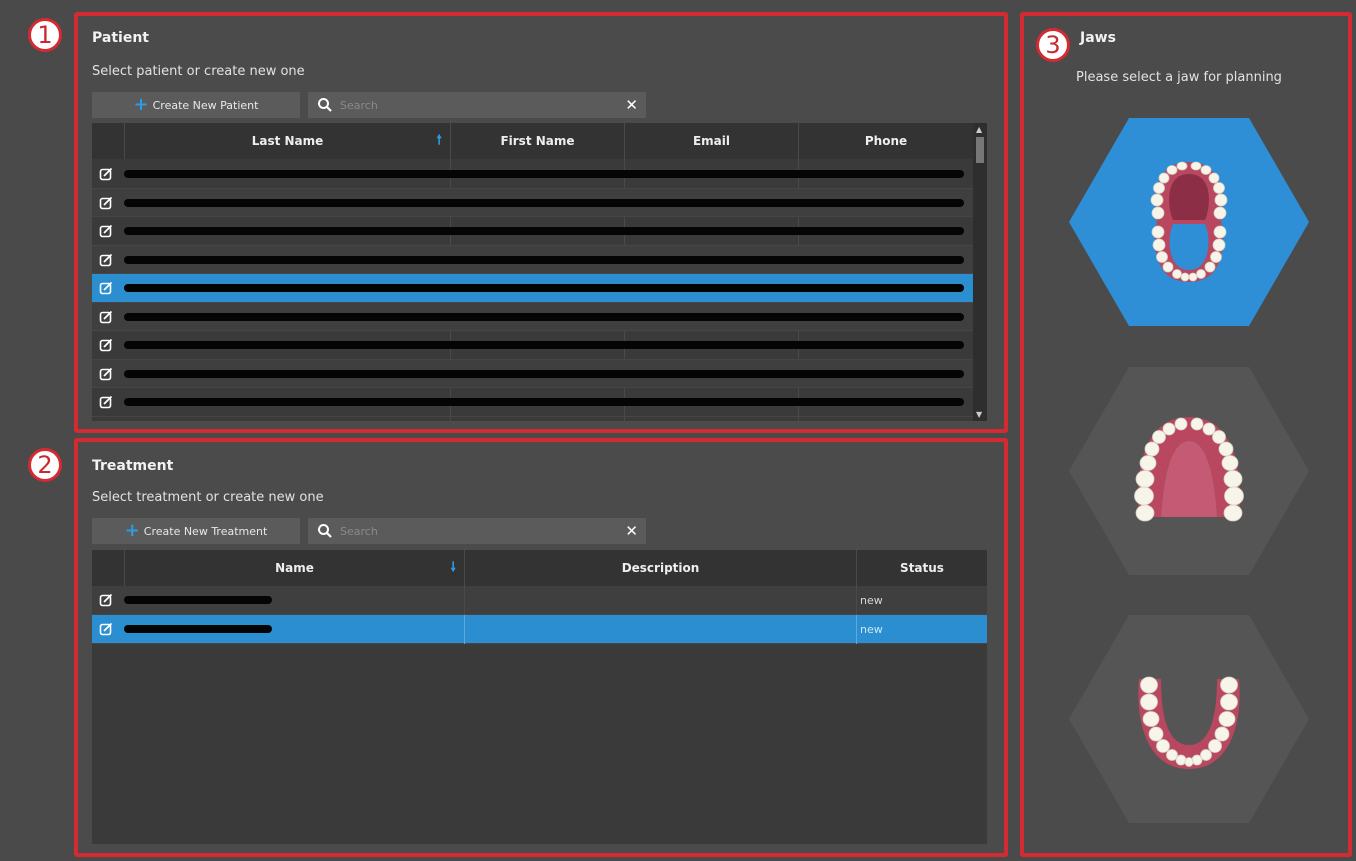 The image size is (1356, 861). I want to click on jaw-option-both, so click(1189, 222).